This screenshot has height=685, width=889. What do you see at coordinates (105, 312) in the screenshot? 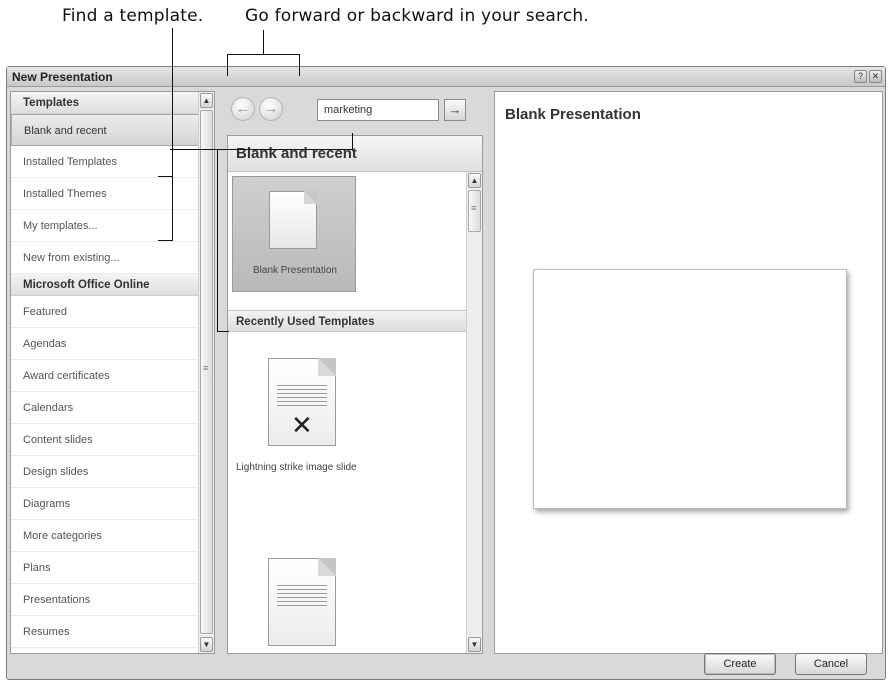
I see `category-item: Featured` at bounding box center [105, 312].